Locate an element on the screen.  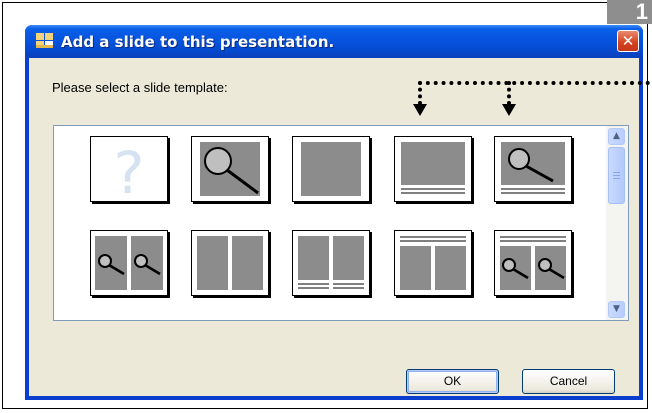
scroll-up-button: ▲ is located at coordinates (616, 136).